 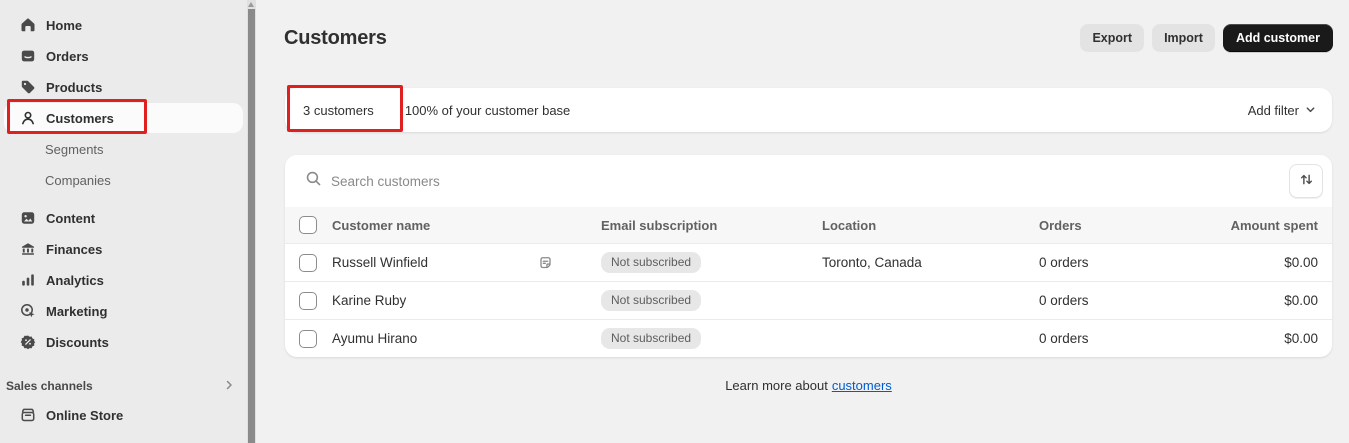 What do you see at coordinates (123, 56) in the screenshot?
I see `sidebar-item-orders: Orders` at bounding box center [123, 56].